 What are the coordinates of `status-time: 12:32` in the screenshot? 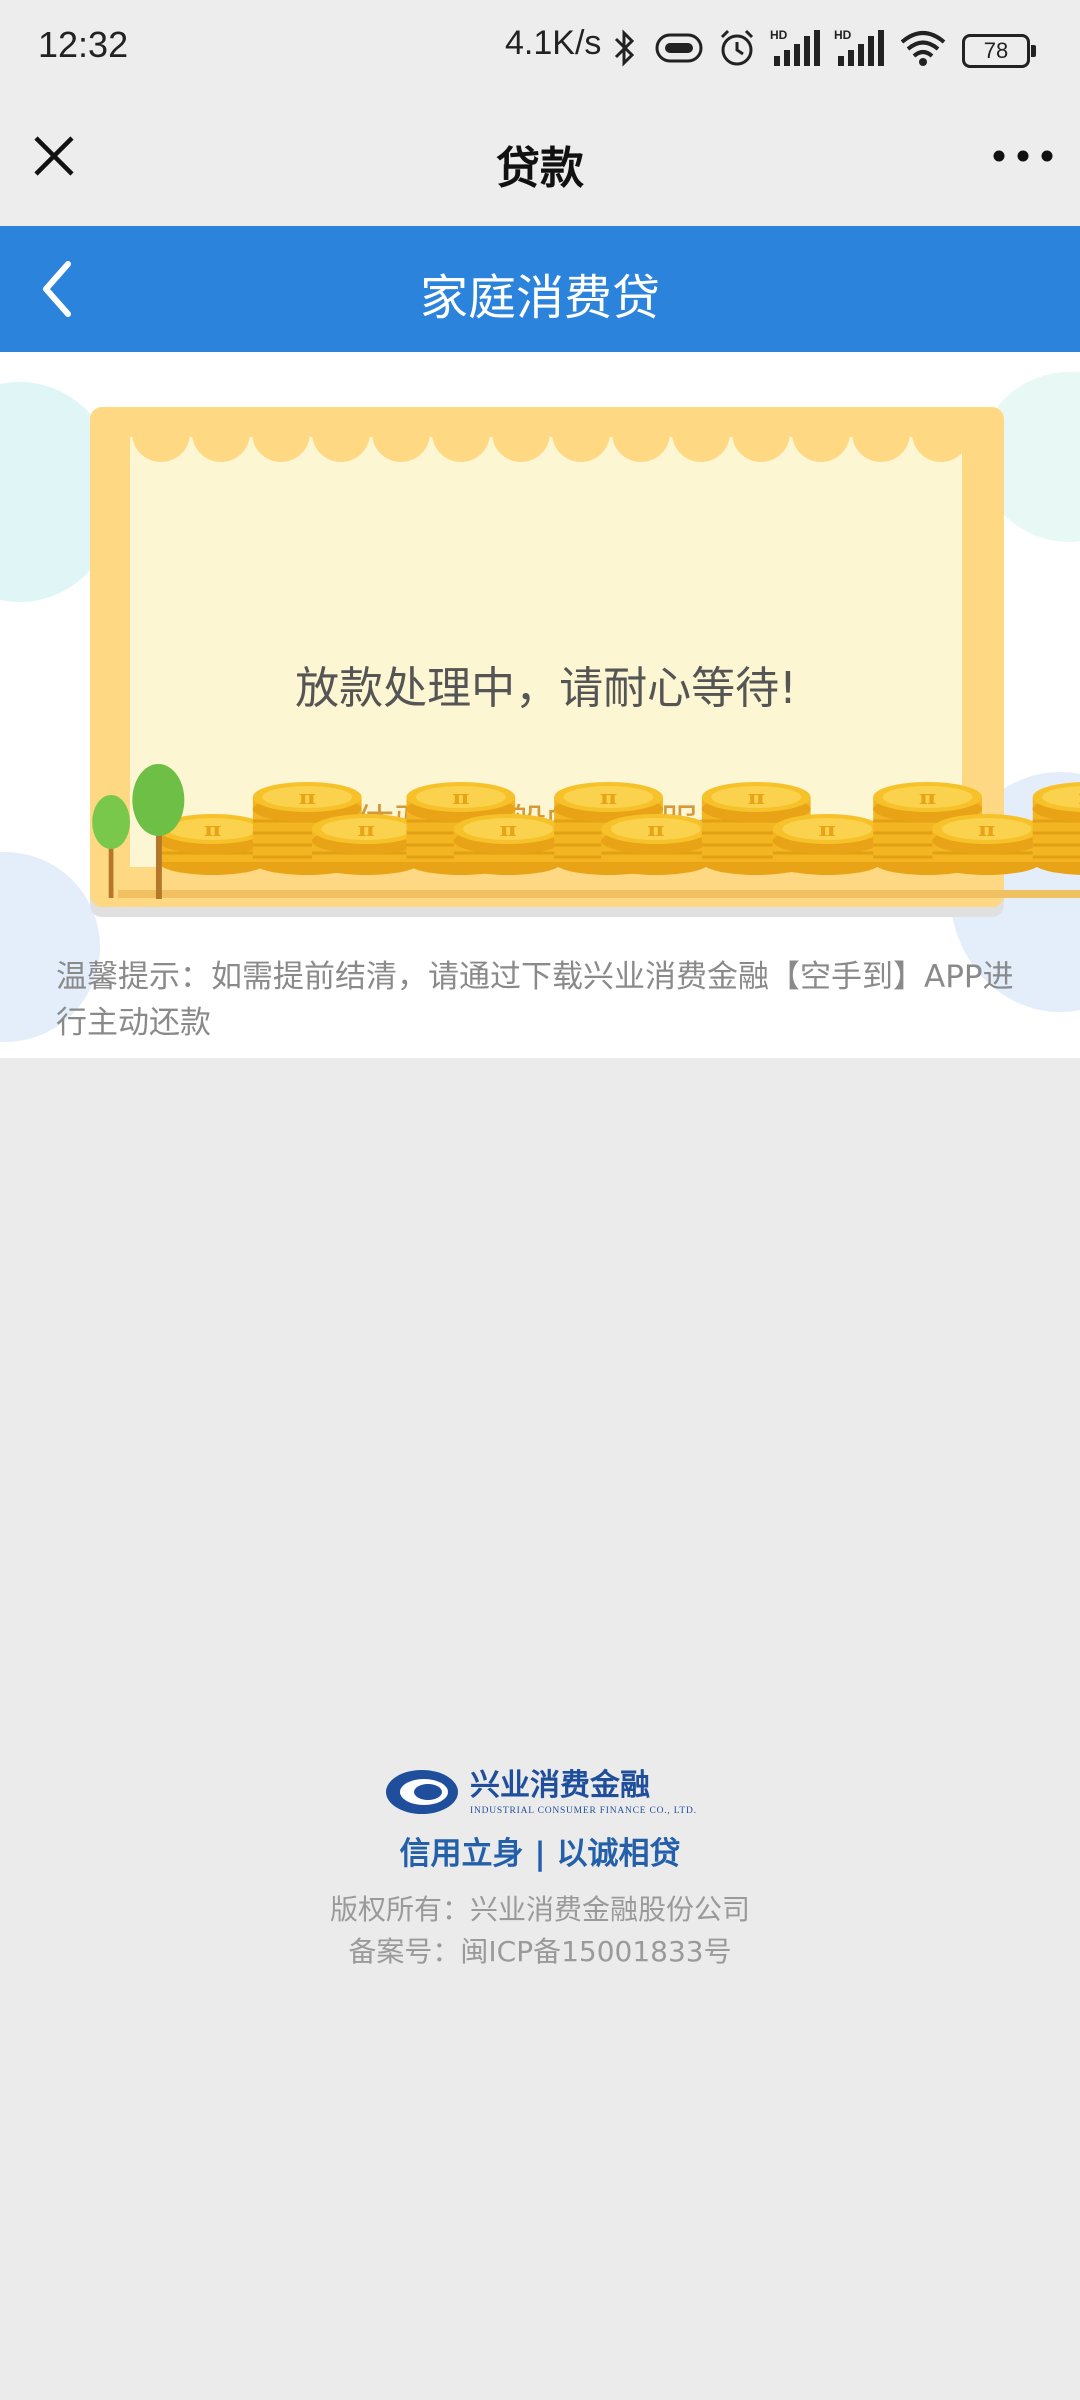 It's located at (83, 44).